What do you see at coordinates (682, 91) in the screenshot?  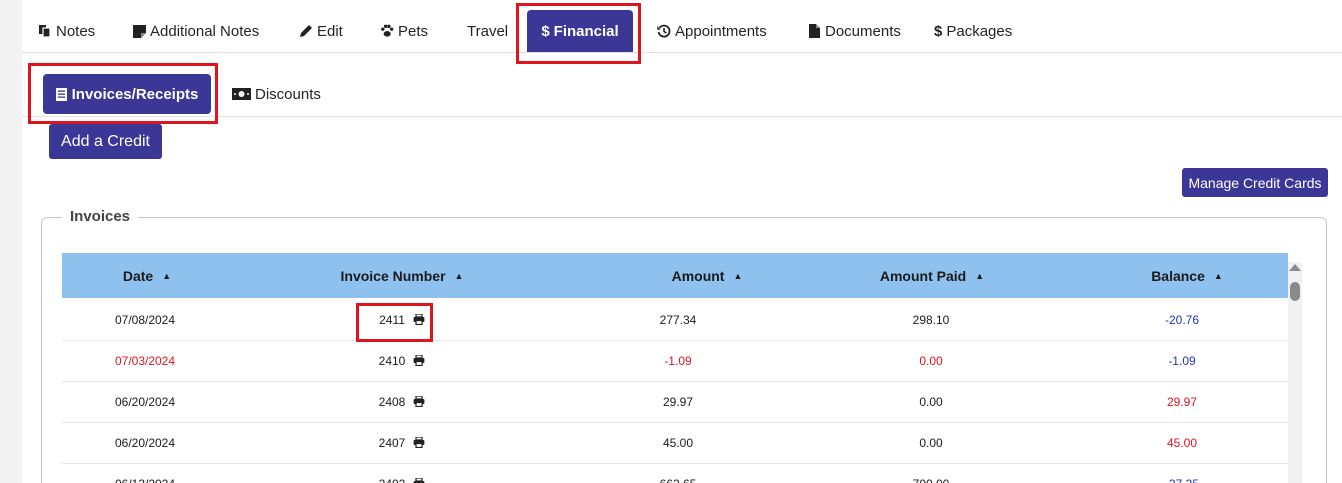 I see `sub-tab-bar: Invoices/Receipts Discounts` at bounding box center [682, 91].